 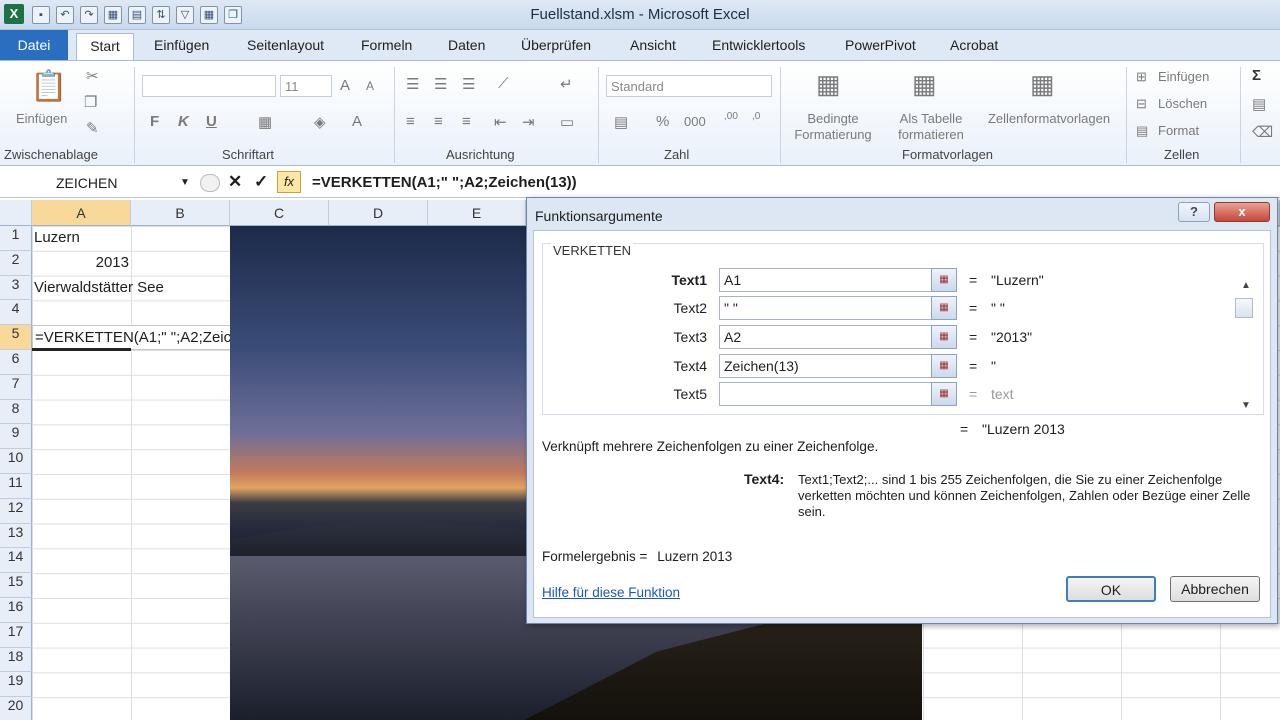 What do you see at coordinates (16, 213) in the screenshot?
I see `select-all-corner` at bounding box center [16, 213].